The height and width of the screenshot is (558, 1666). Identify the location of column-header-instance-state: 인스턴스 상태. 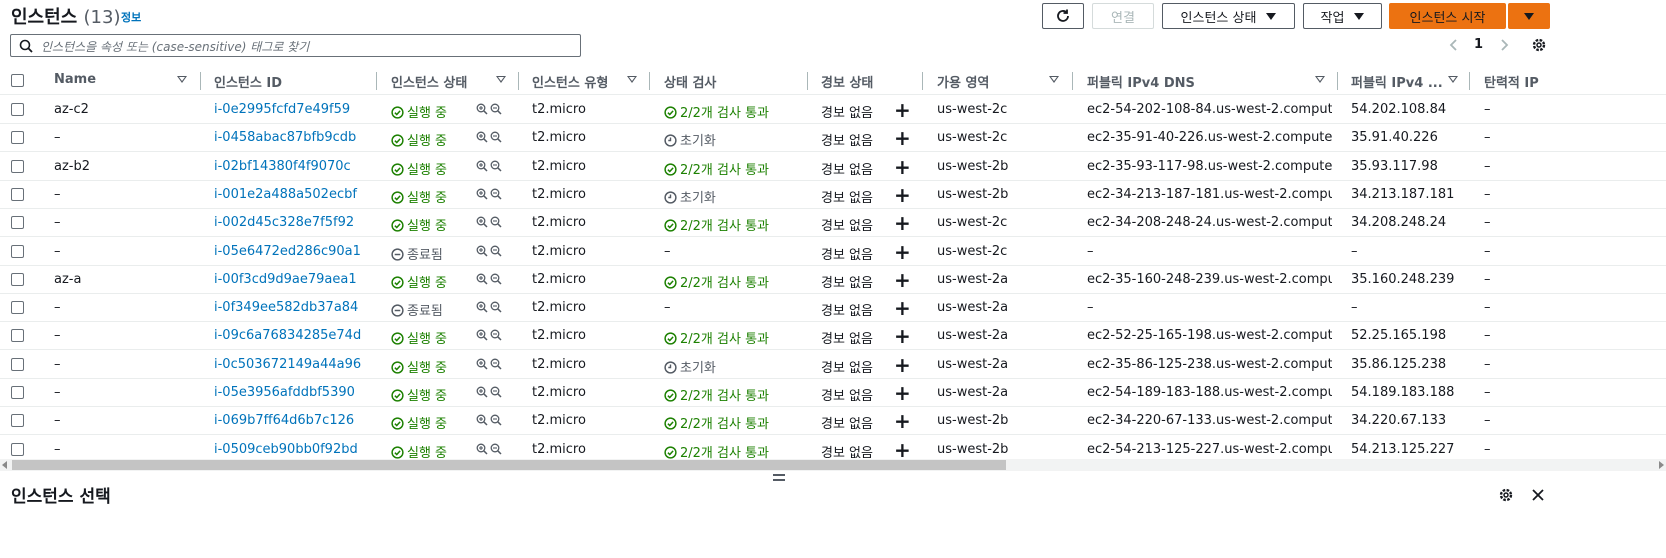
(429, 81).